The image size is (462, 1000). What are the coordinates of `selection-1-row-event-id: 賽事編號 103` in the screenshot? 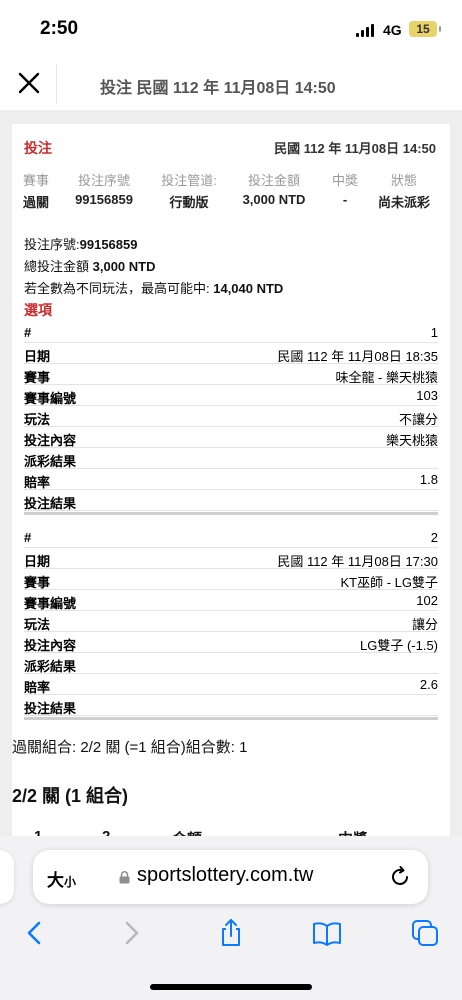 It's located at (231, 395).